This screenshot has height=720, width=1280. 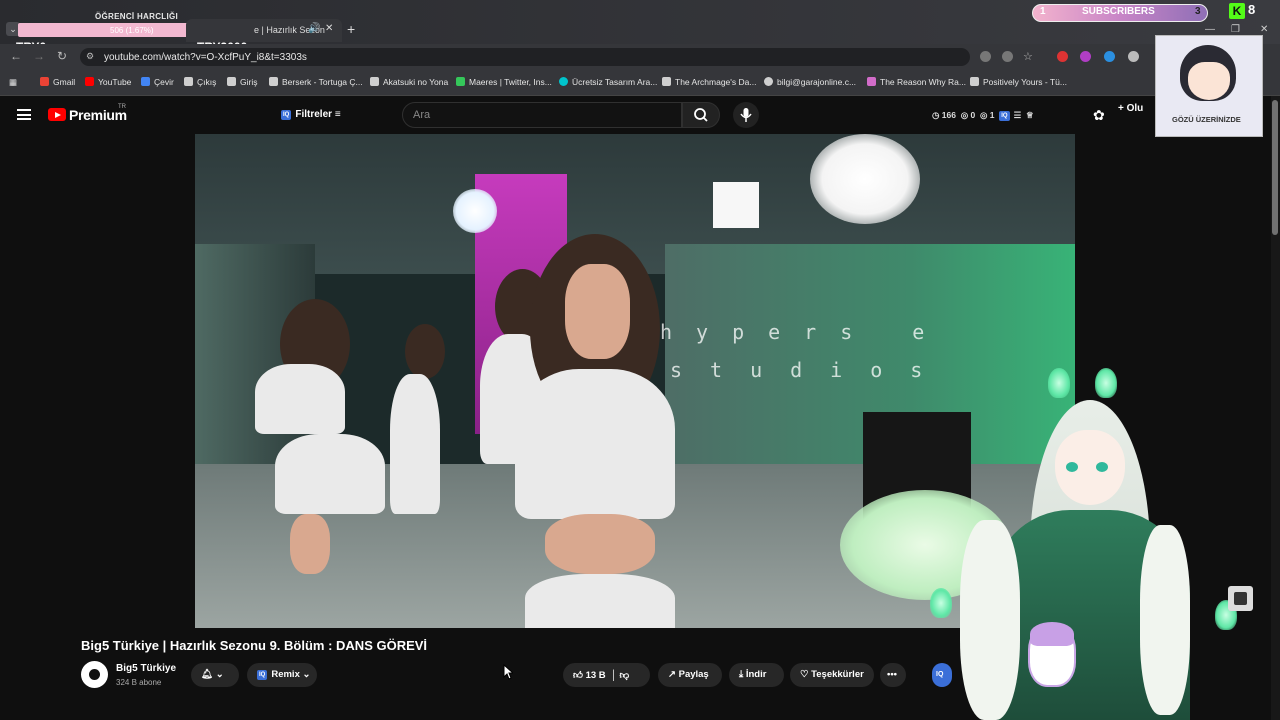 What do you see at coordinates (16, 56) in the screenshot?
I see `back-arrow-icon: ←` at bounding box center [16, 56].